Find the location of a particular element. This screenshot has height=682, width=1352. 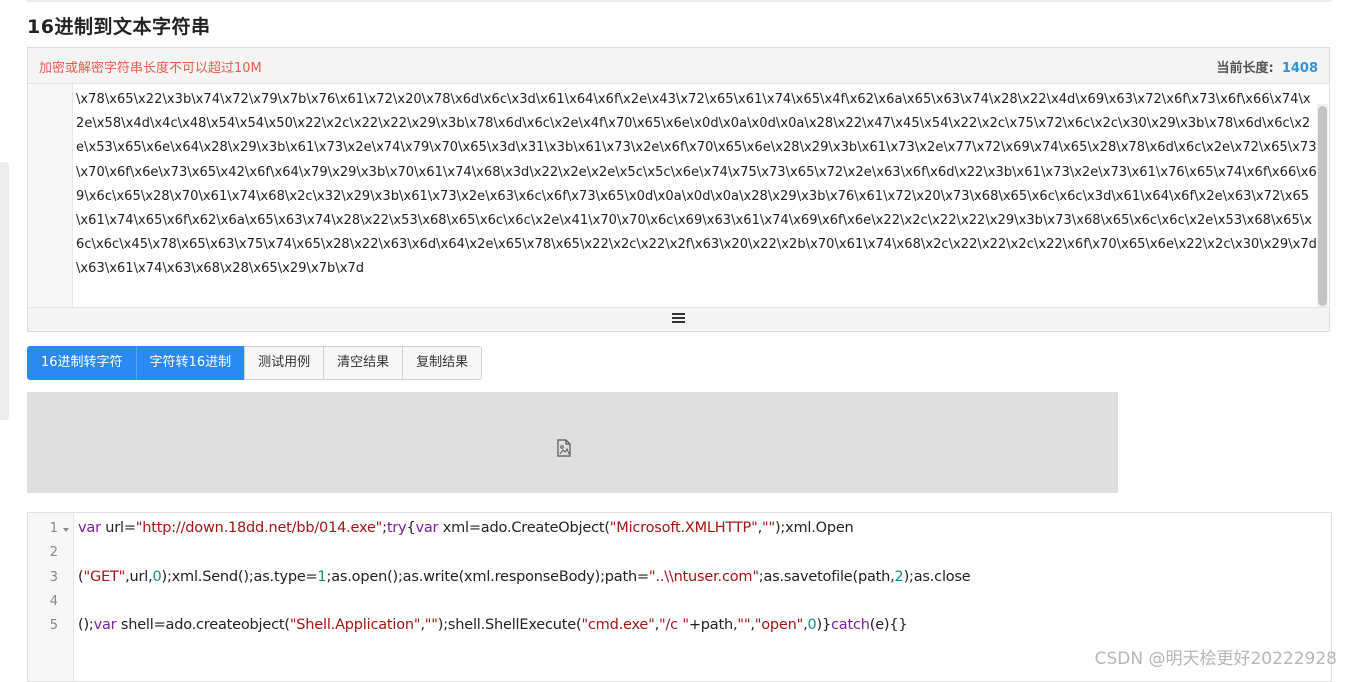

textarea-resize-handle is located at coordinates (678, 319).